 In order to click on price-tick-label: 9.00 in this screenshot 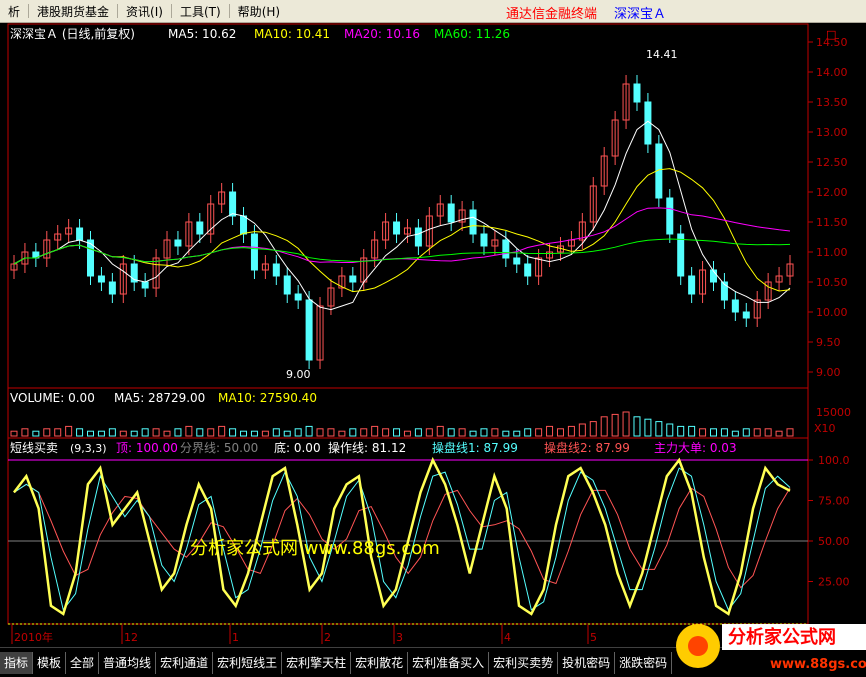, I will do `click(828, 372)`.